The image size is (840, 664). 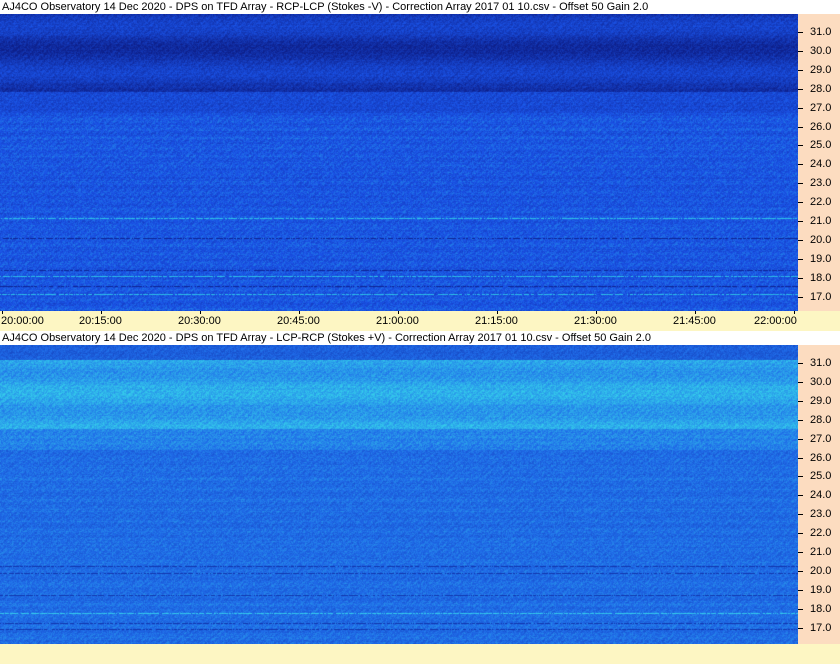 I want to click on top-freq-label: 31.0, so click(x=821, y=32).